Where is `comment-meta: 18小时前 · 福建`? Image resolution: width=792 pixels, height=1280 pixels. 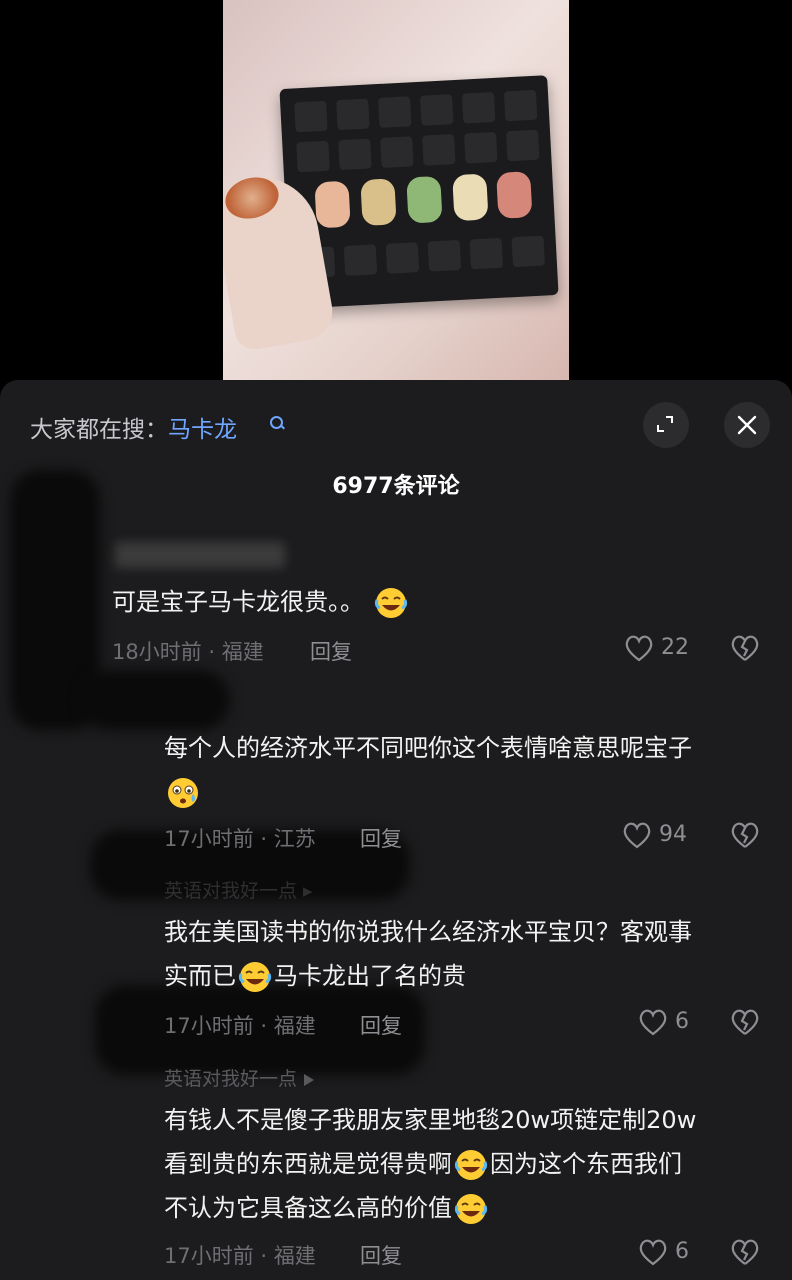
comment-meta: 18小时前 · 福建 is located at coordinates (188, 652).